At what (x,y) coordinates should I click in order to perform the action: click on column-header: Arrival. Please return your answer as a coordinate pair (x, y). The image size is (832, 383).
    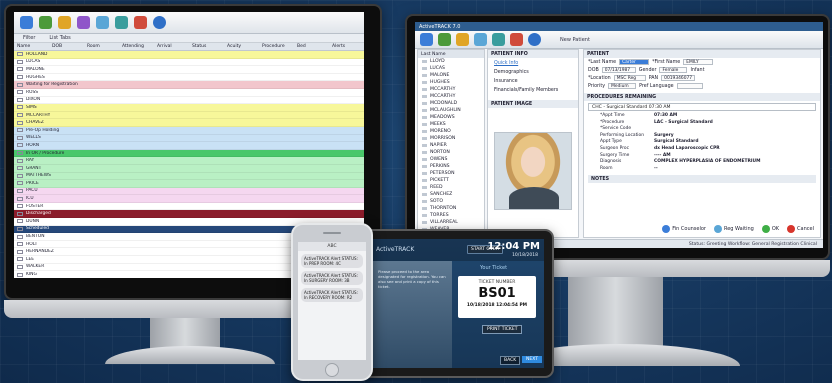
    Looking at the image, I should click on (171, 46).